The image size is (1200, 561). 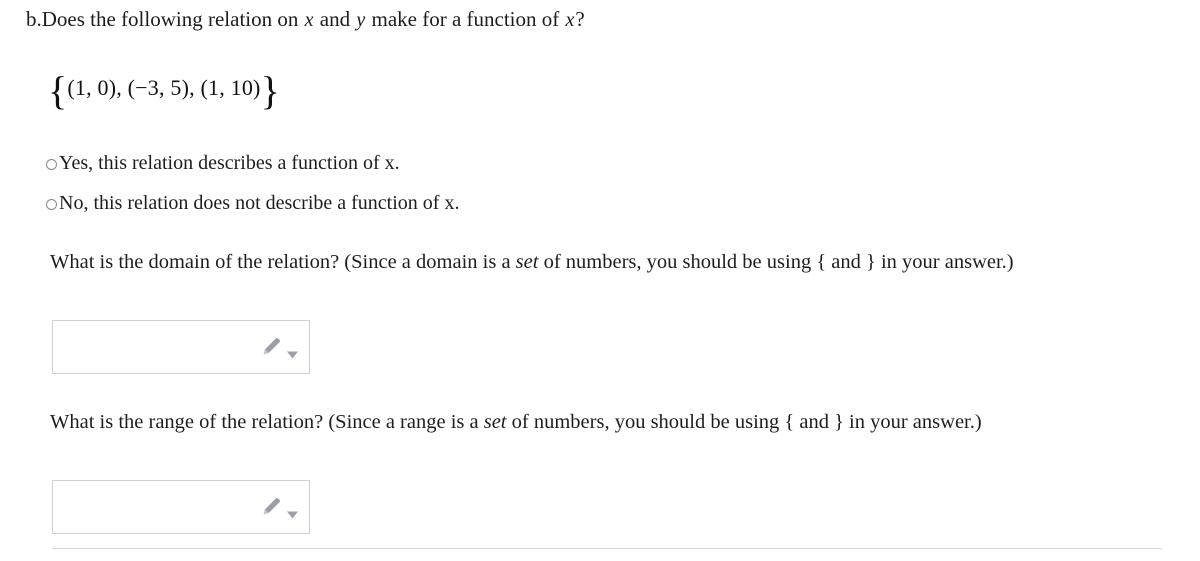 I want to click on range-equation-editor-button, so click(x=280, y=507).